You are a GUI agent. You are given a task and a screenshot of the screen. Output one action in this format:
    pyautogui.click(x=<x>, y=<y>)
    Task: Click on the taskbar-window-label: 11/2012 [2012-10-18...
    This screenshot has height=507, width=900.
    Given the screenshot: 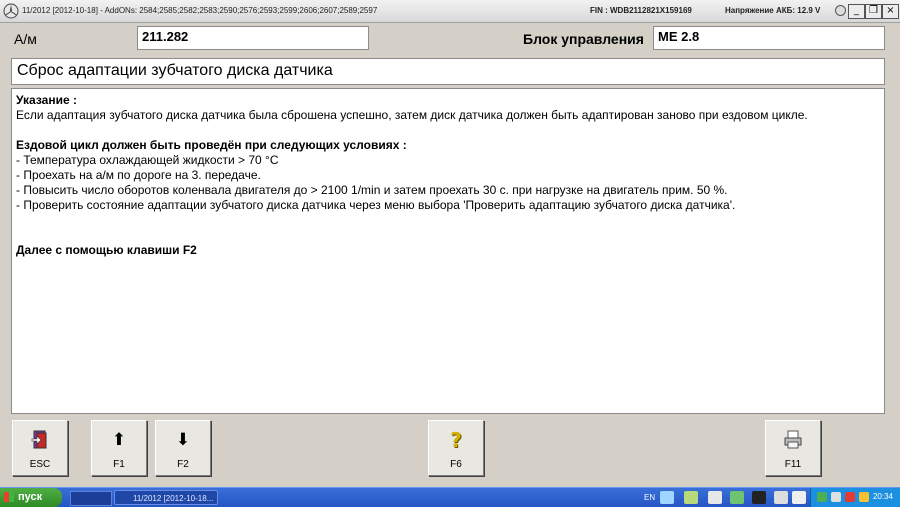 What is the action you would take?
    pyautogui.click(x=173, y=498)
    